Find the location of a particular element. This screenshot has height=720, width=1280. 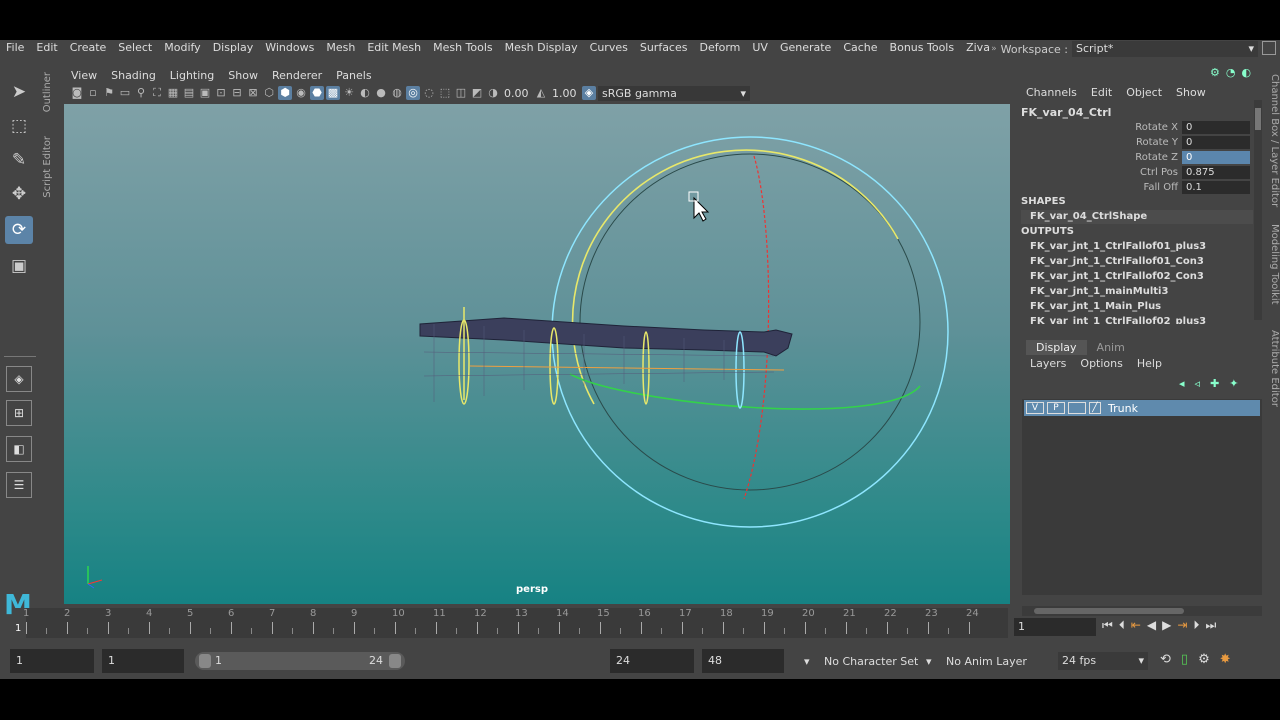

attr-value: 0.1 is located at coordinates (1216, 187).